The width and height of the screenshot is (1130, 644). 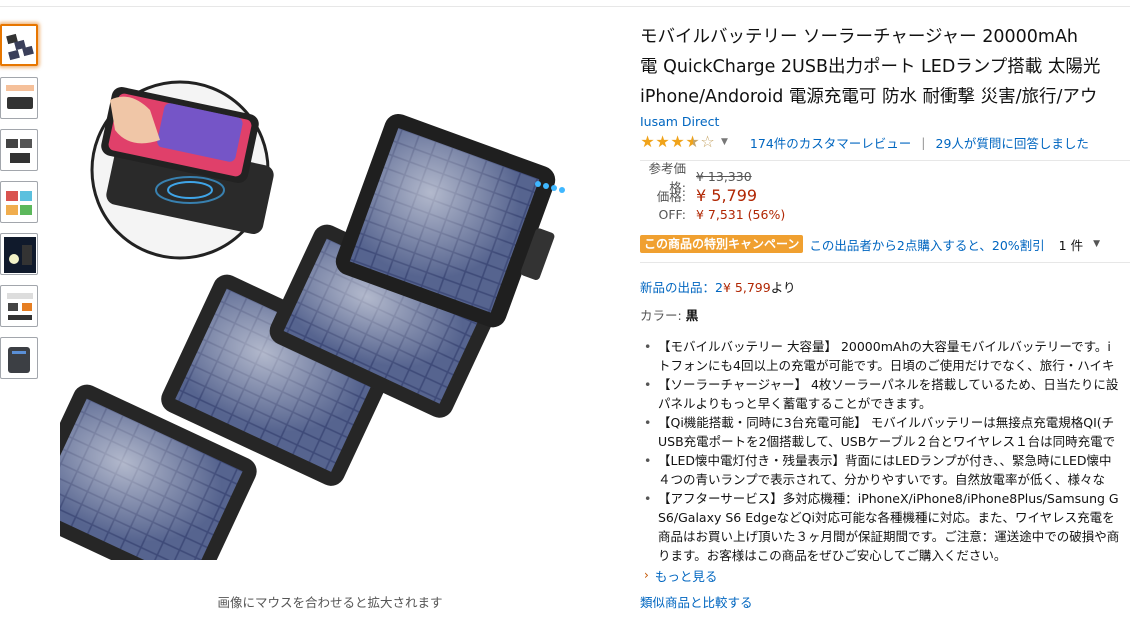 I want to click on new-offers: 新品の出品：2¥ 5,799より, so click(x=885, y=288).